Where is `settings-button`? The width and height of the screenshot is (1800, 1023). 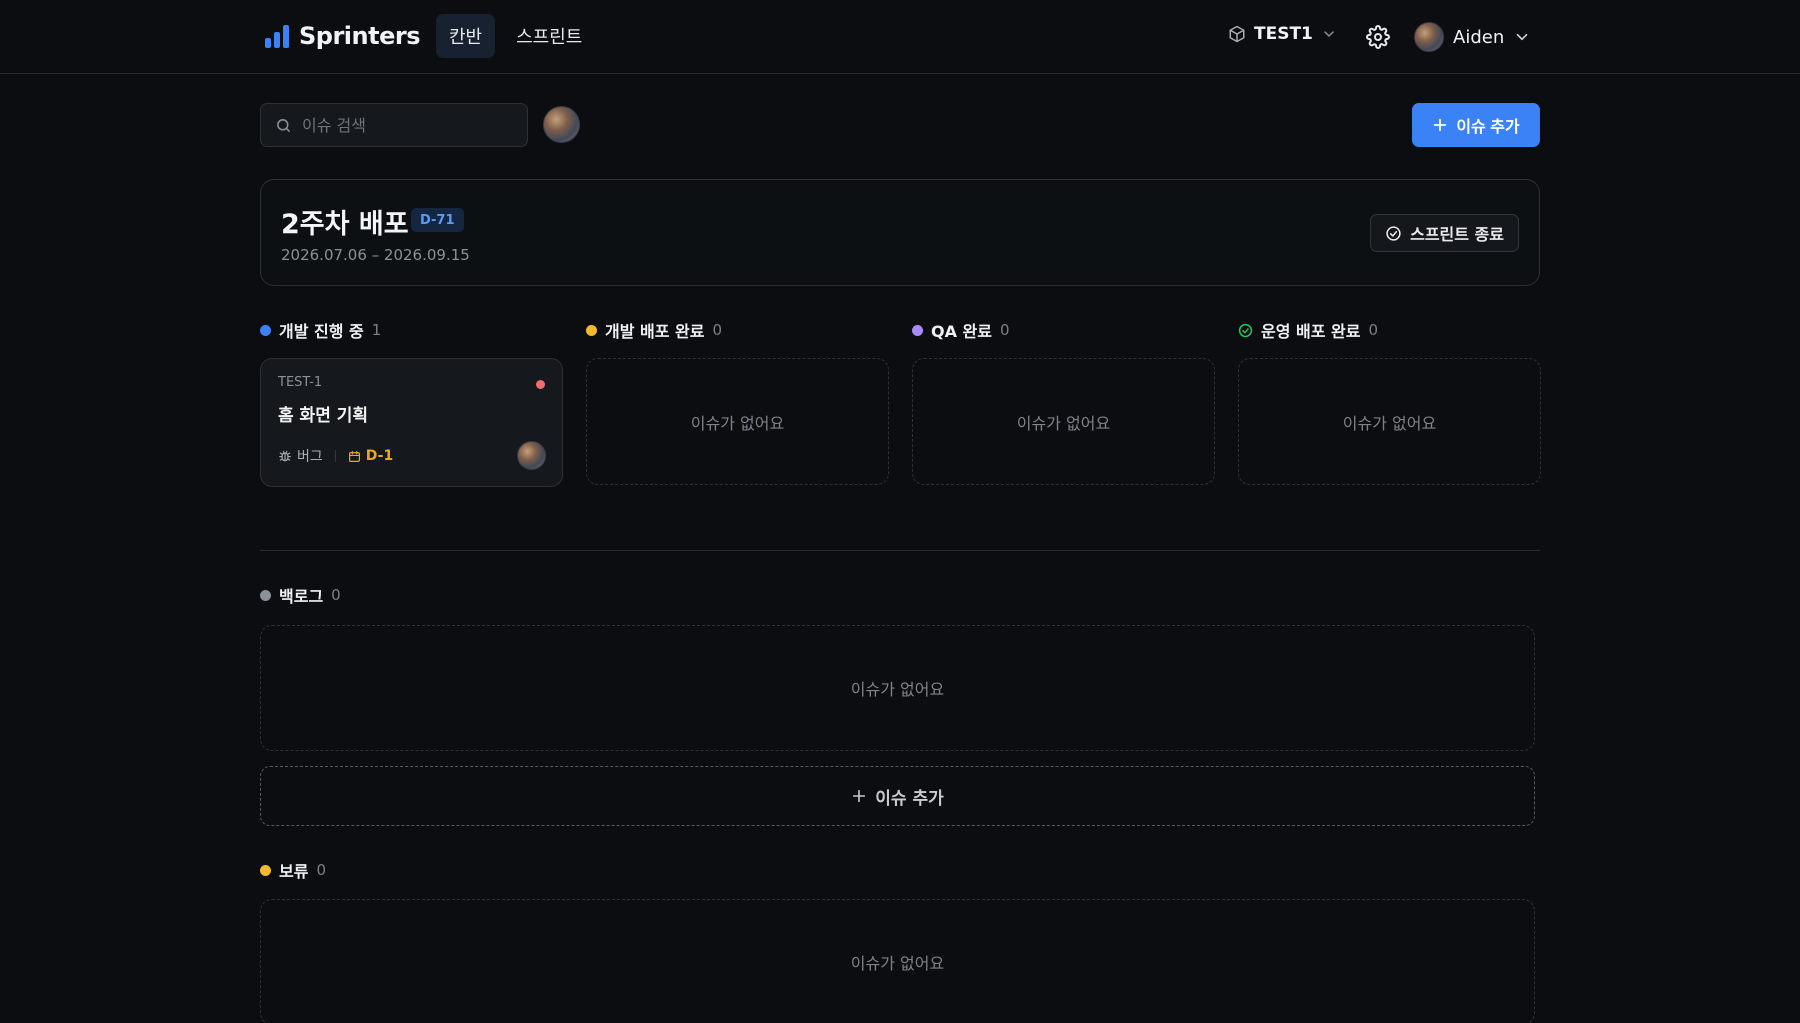 settings-button is located at coordinates (1378, 37).